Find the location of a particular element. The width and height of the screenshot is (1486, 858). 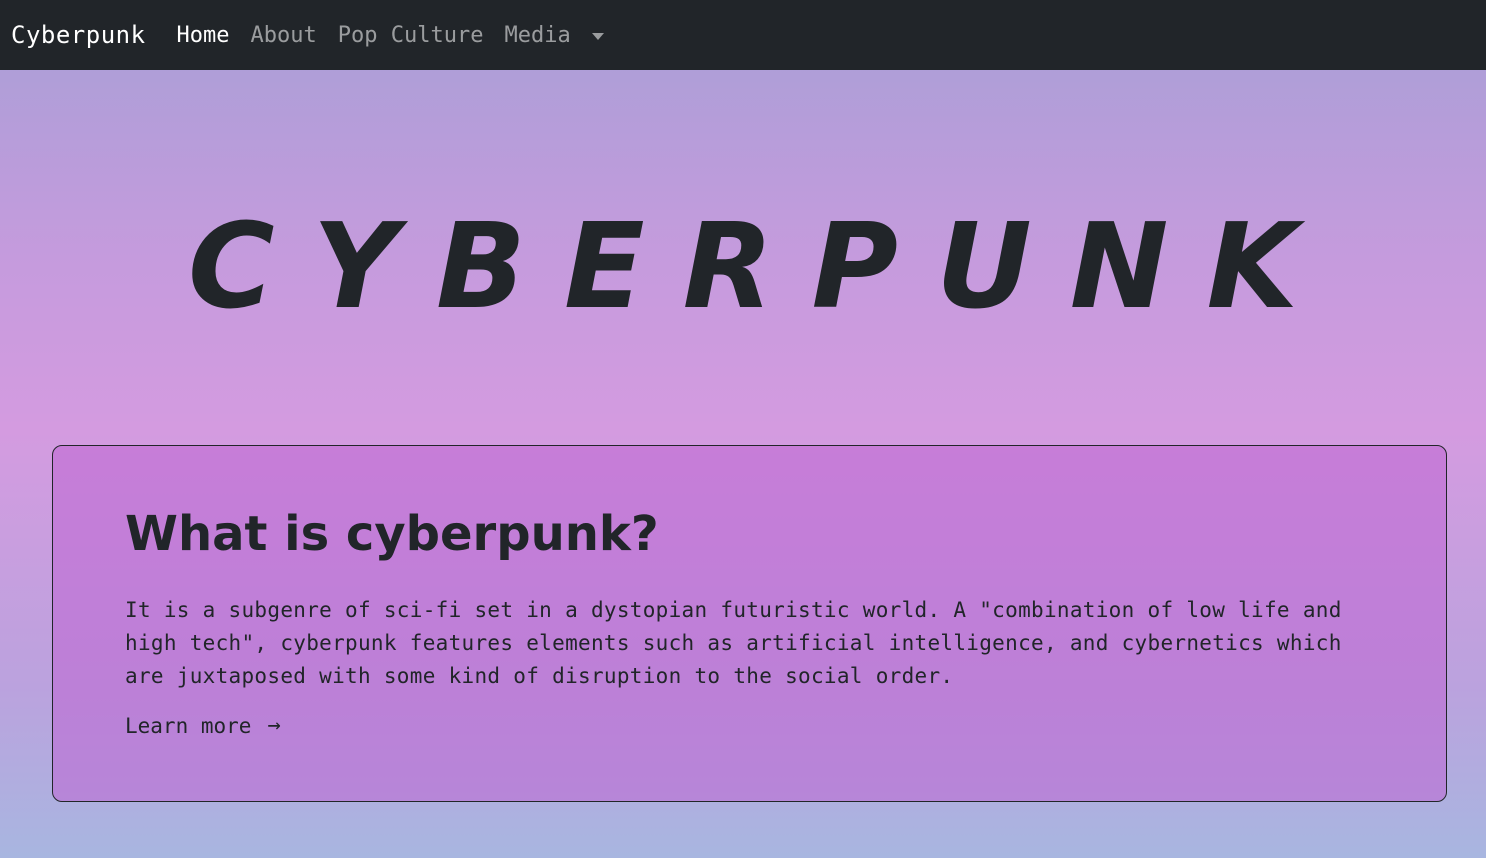

top-navbar: Cyberpunk Home About Pop Culture Media is located at coordinates (743, 35).